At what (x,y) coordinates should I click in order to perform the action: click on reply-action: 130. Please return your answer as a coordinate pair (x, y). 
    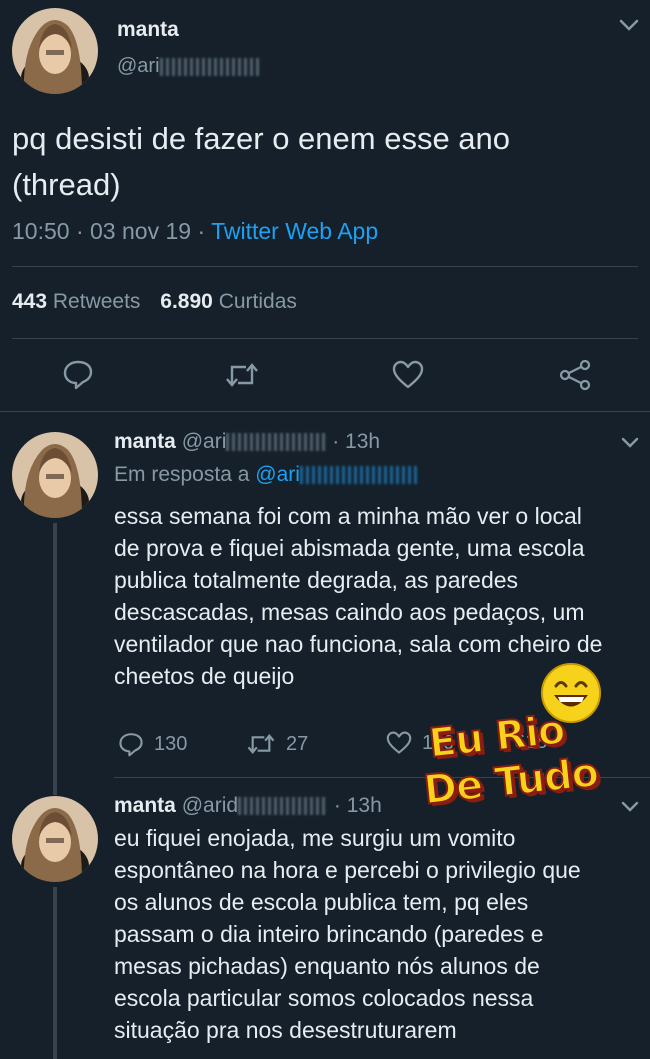
    Looking at the image, I should click on (152, 744).